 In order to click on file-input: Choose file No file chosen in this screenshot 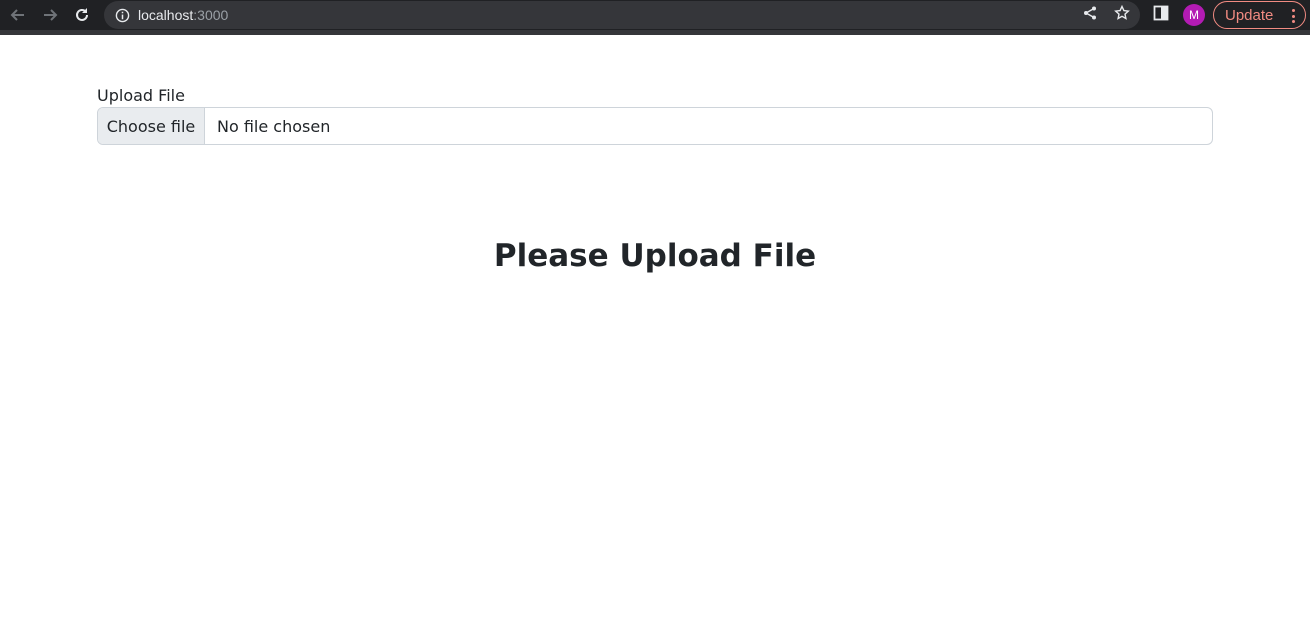, I will do `click(655, 126)`.